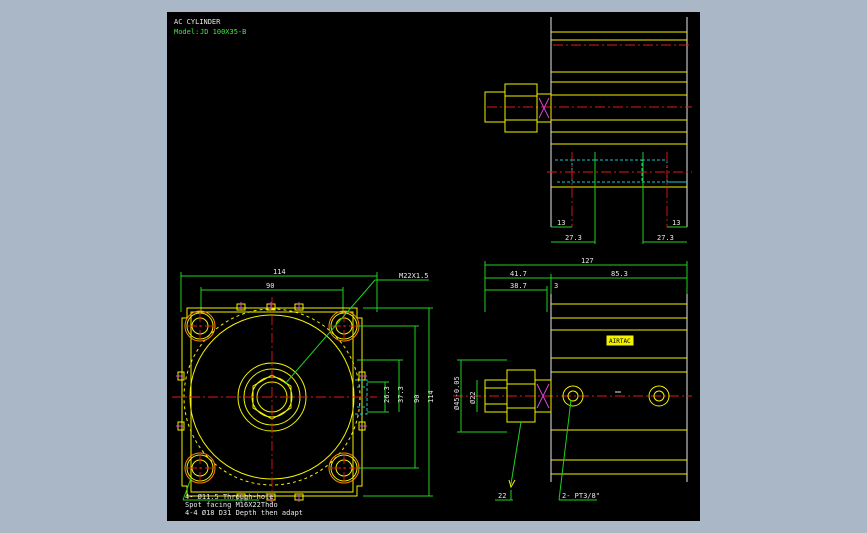  What do you see at coordinates (387, 394) in the screenshot?
I see `dim-port-height: 26.3` at bounding box center [387, 394].